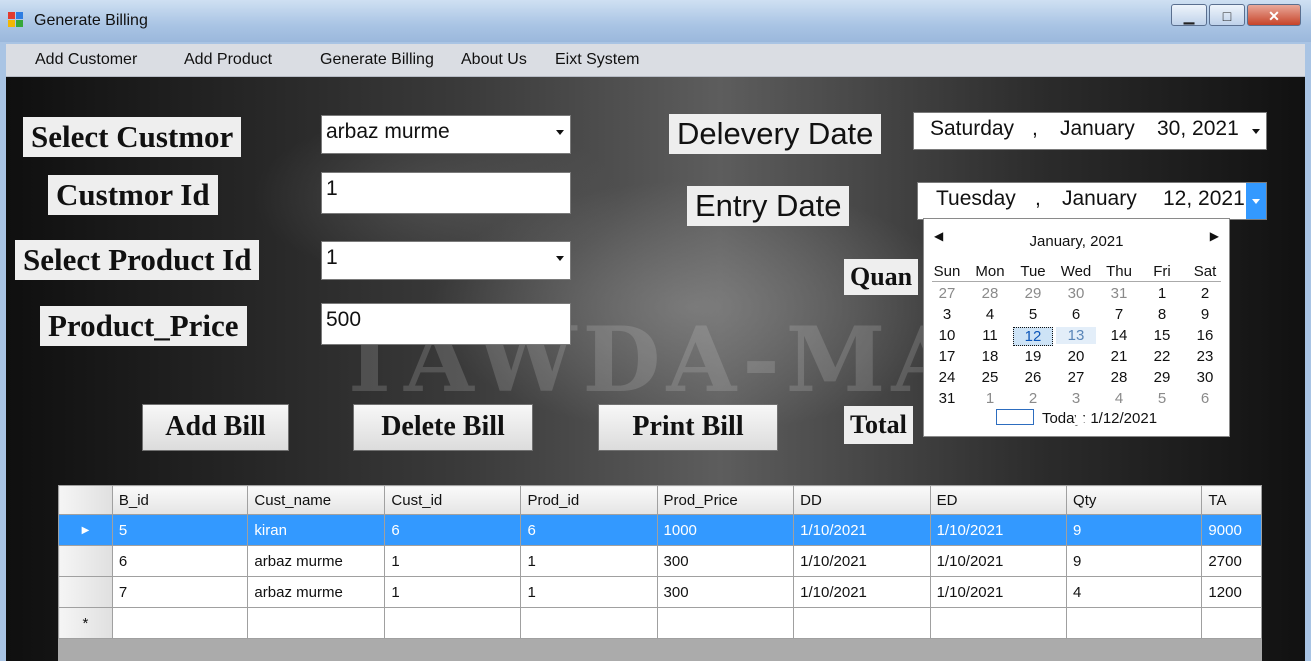 This screenshot has height=661, width=1311. Describe the element at coordinates (998, 500) in the screenshot. I see `col-header-ed: ED` at that location.